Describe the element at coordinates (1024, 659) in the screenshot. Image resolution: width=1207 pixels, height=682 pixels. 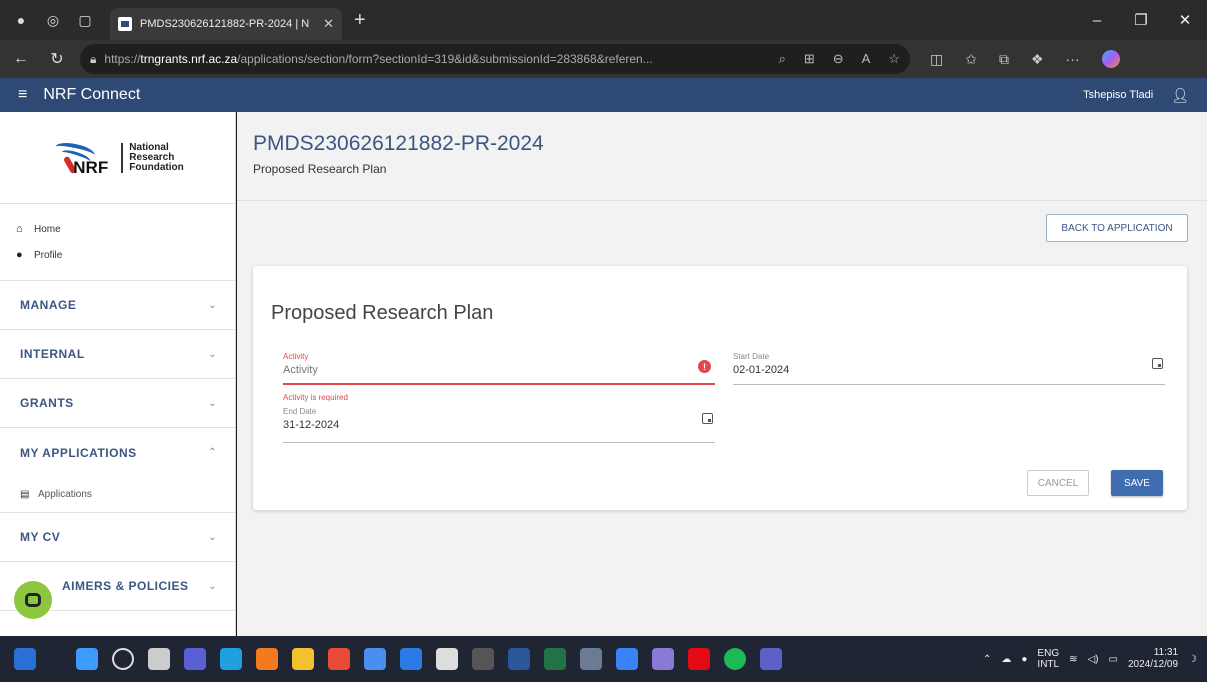
I see `security-icon: ●` at that location.